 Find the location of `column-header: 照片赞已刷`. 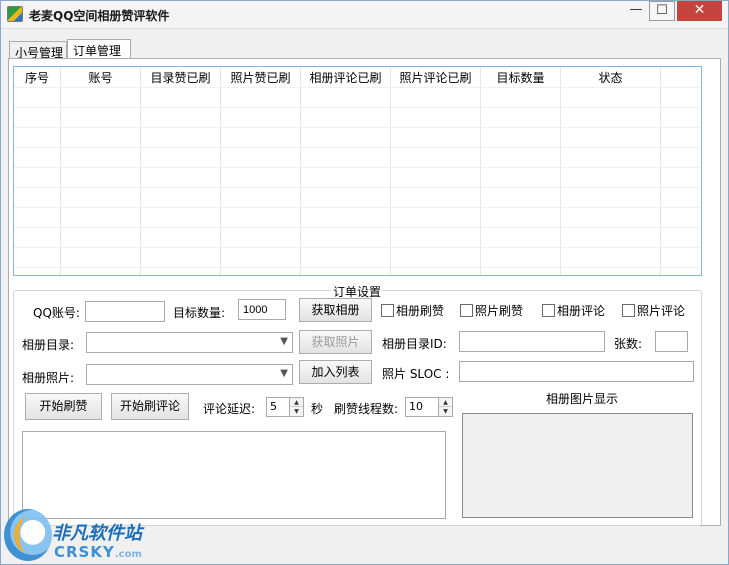

column-header: 照片赞已刷 is located at coordinates (260, 77).